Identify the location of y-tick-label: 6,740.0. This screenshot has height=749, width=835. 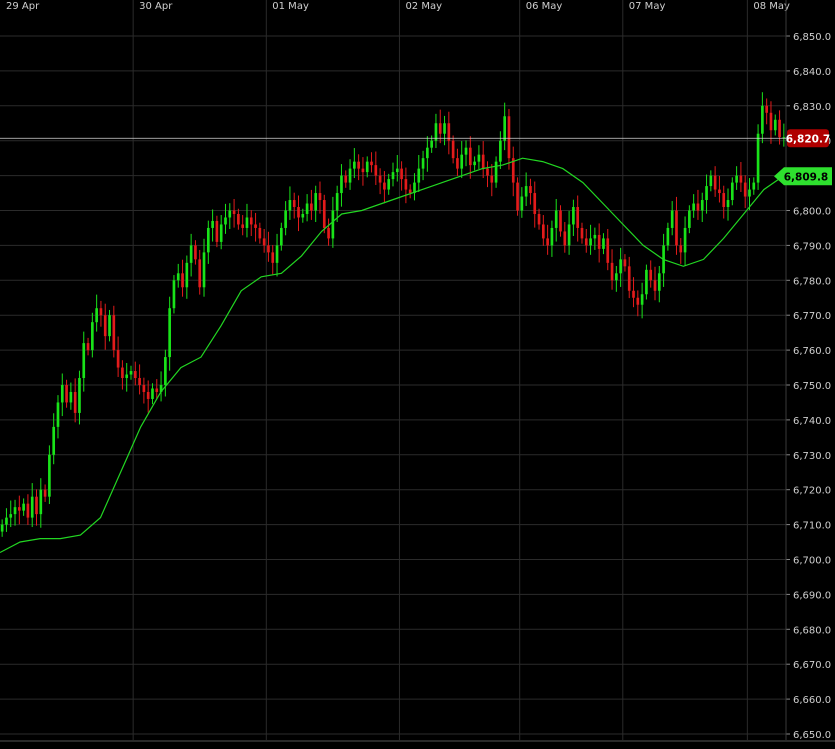
(812, 421).